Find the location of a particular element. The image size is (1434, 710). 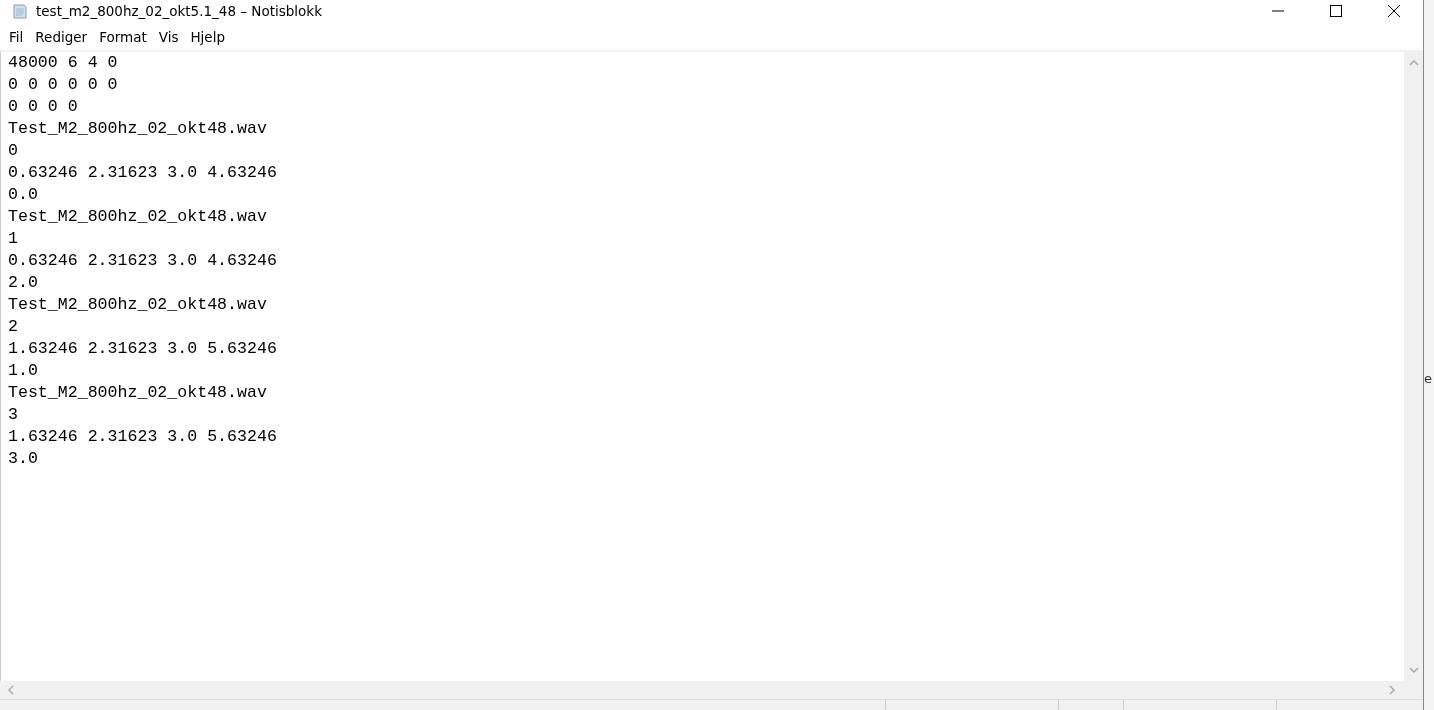

text-line: 3 is located at coordinates (13, 415).